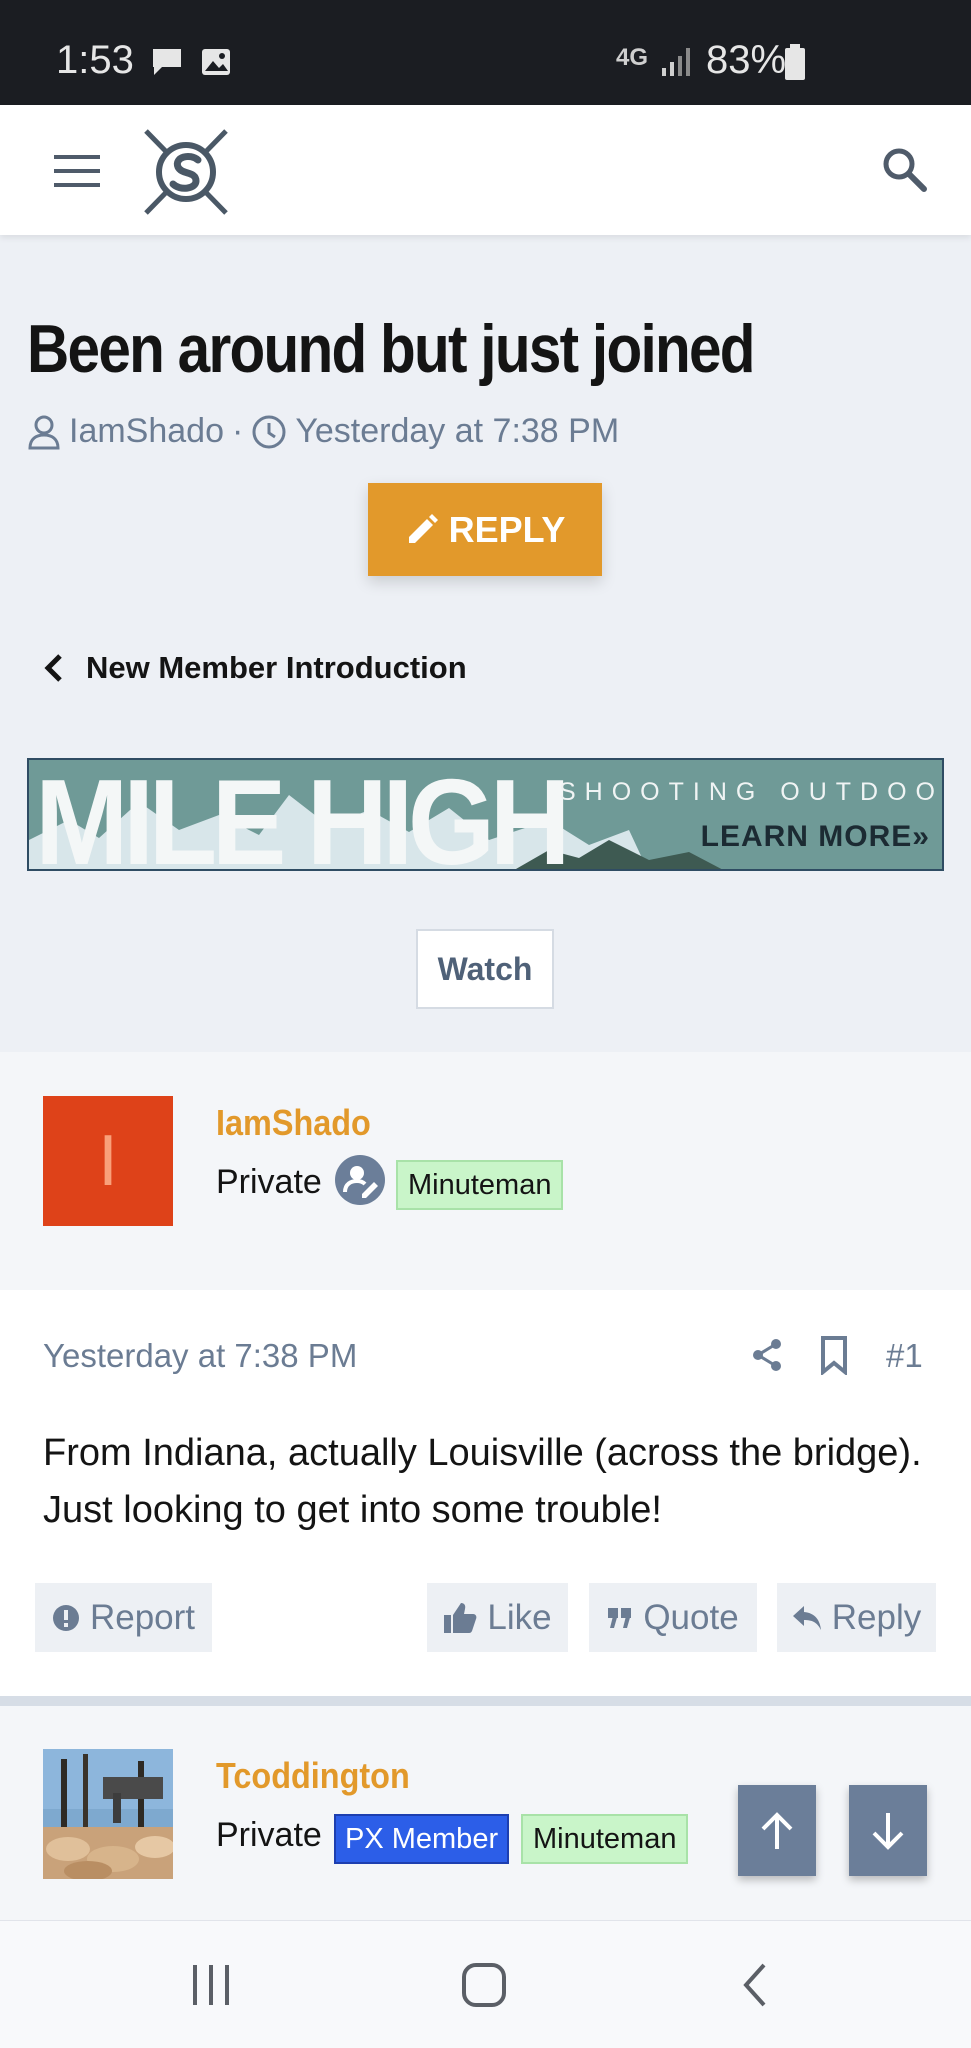 Image resolution: width=971 pixels, height=2048 pixels. I want to click on like-button: Like, so click(497, 1617).